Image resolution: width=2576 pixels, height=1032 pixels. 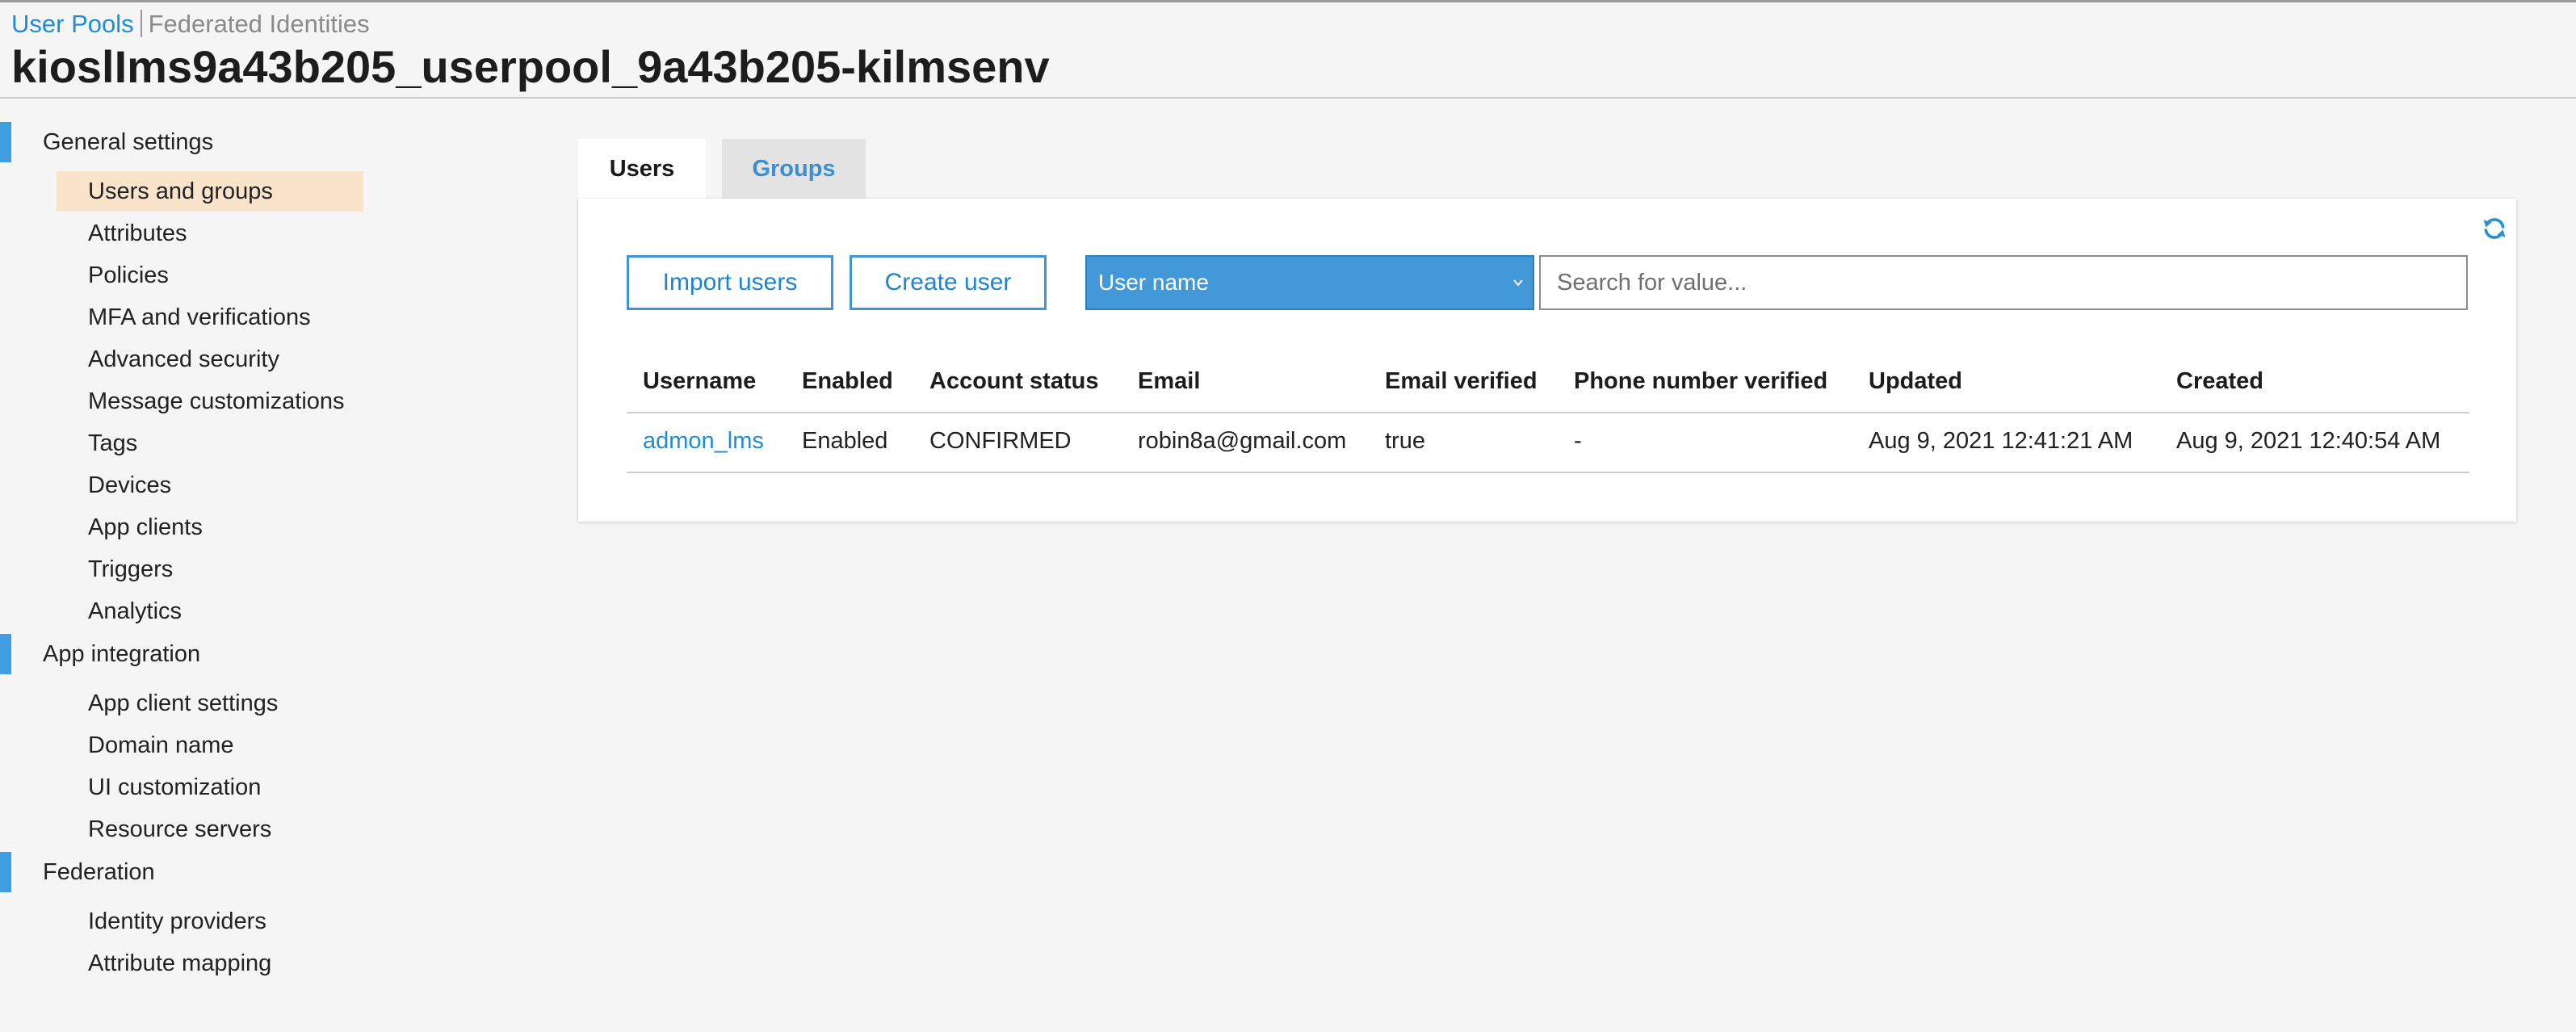 What do you see at coordinates (847, 381) in the screenshot?
I see `column-header-enabled: Enabled` at bounding box center [847, 381].